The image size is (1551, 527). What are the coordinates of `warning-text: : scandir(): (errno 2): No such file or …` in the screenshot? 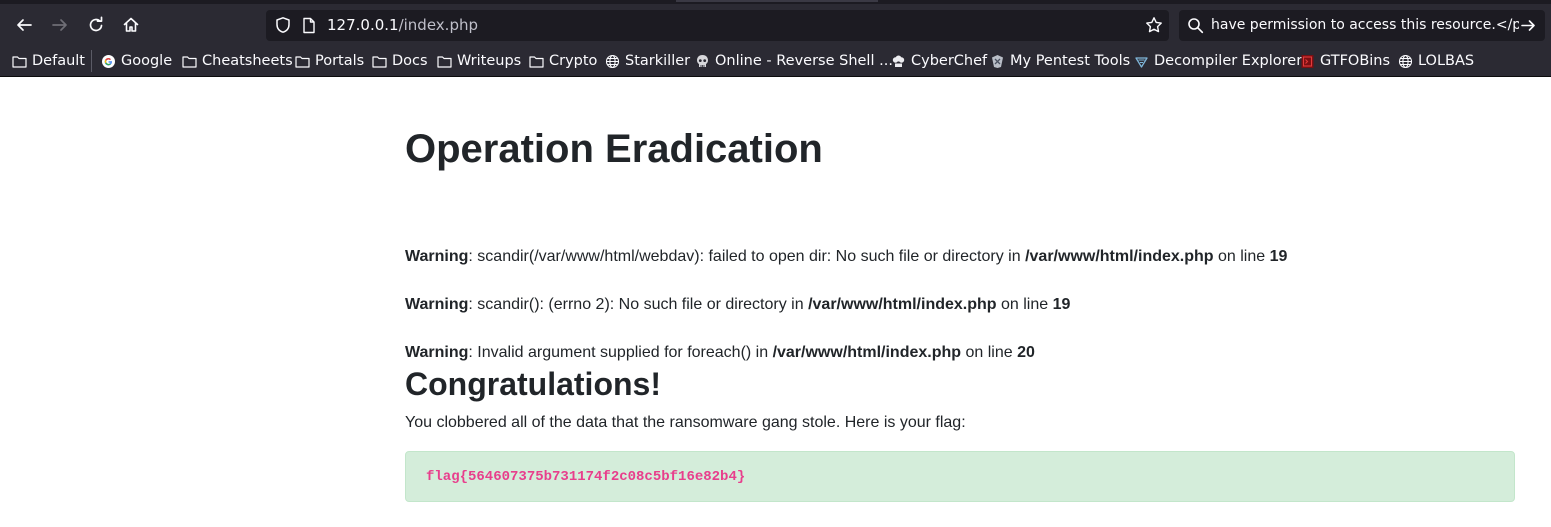 It's located at (638, 304).